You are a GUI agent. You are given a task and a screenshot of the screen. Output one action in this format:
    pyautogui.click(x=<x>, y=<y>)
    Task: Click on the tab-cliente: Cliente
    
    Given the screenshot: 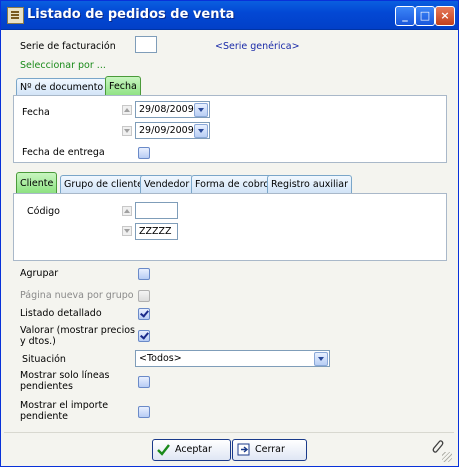 What is the action you would take?
    pyautogui.click(x=37, y=183)
    